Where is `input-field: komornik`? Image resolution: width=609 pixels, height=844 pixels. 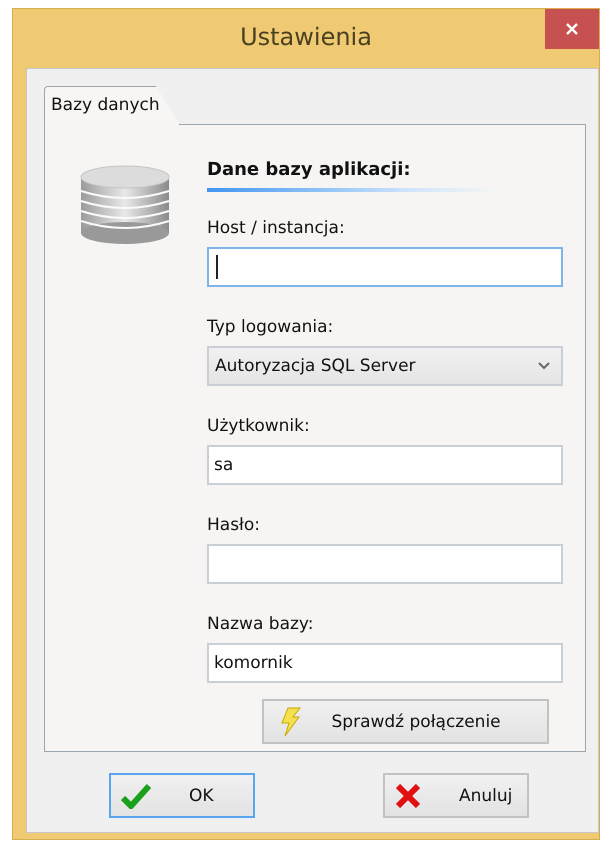 input-field: komornik is located at coordinates (385, 663).